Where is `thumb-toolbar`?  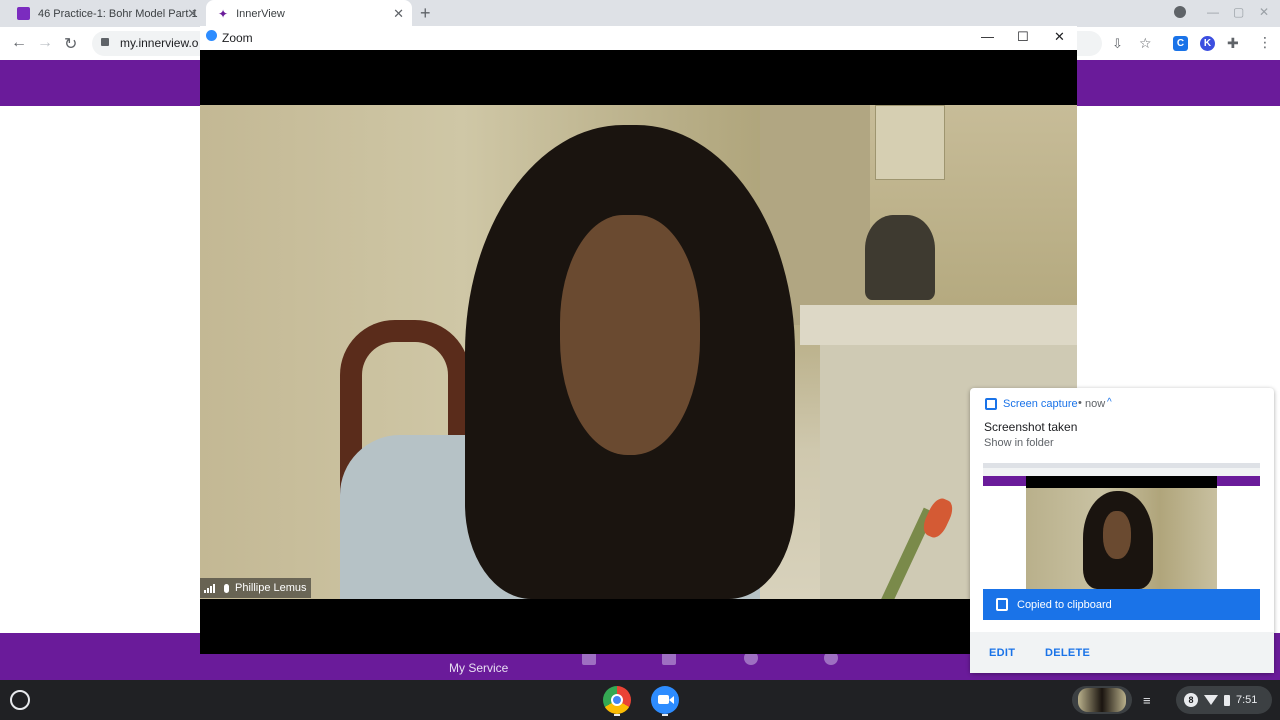
thumb-toolbar is located at coordinates (1121, 472).